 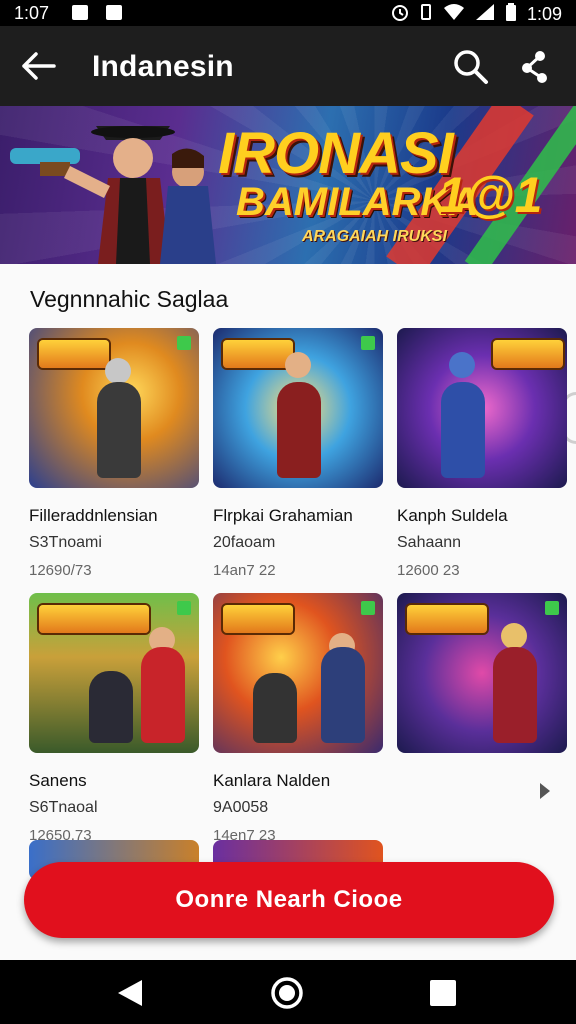 What do you see at coordinates (544, 14) in the screenshot?
I see `status-time-right: 1:09` at bounding box center [544, 14].